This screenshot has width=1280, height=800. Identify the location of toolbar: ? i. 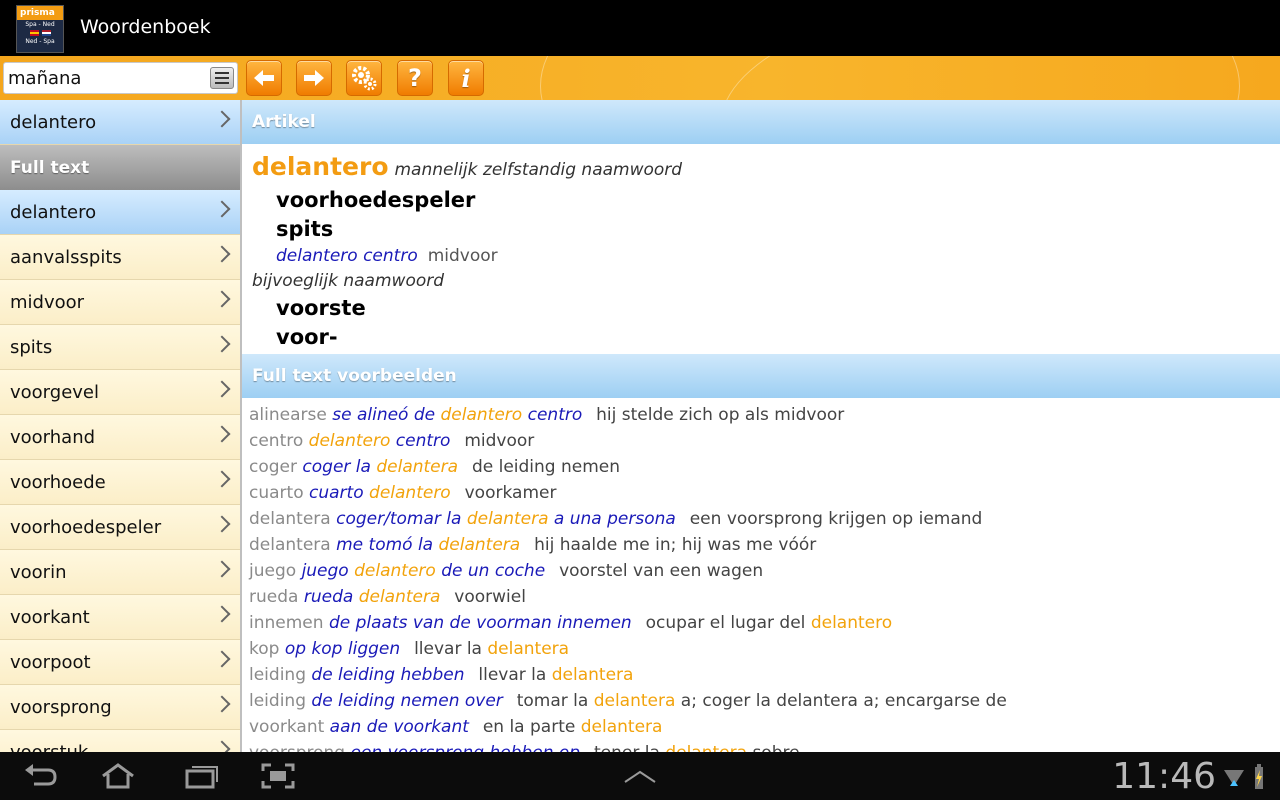
(640, 78).